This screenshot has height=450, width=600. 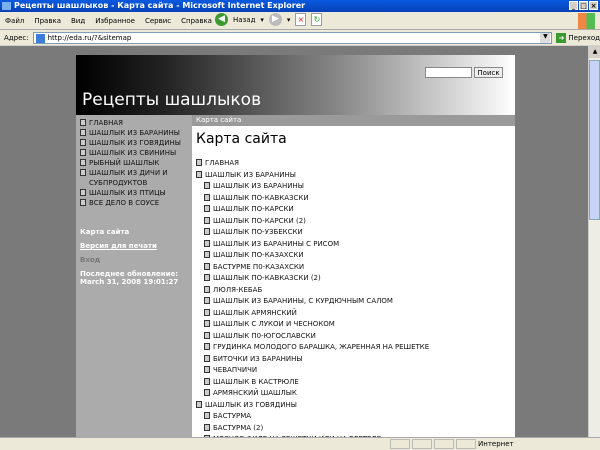 I want to click on sitemap-item: ШАШЛЫК ИЗ ГОВЯДИНЫ, so click(x=355, y=406).